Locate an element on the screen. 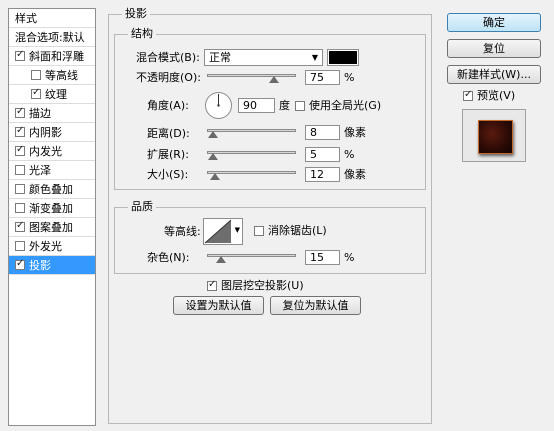 The height and width of the screenshot is (431, 554). drop-shadow-label: 投影 is located at coordinates (40, 265).